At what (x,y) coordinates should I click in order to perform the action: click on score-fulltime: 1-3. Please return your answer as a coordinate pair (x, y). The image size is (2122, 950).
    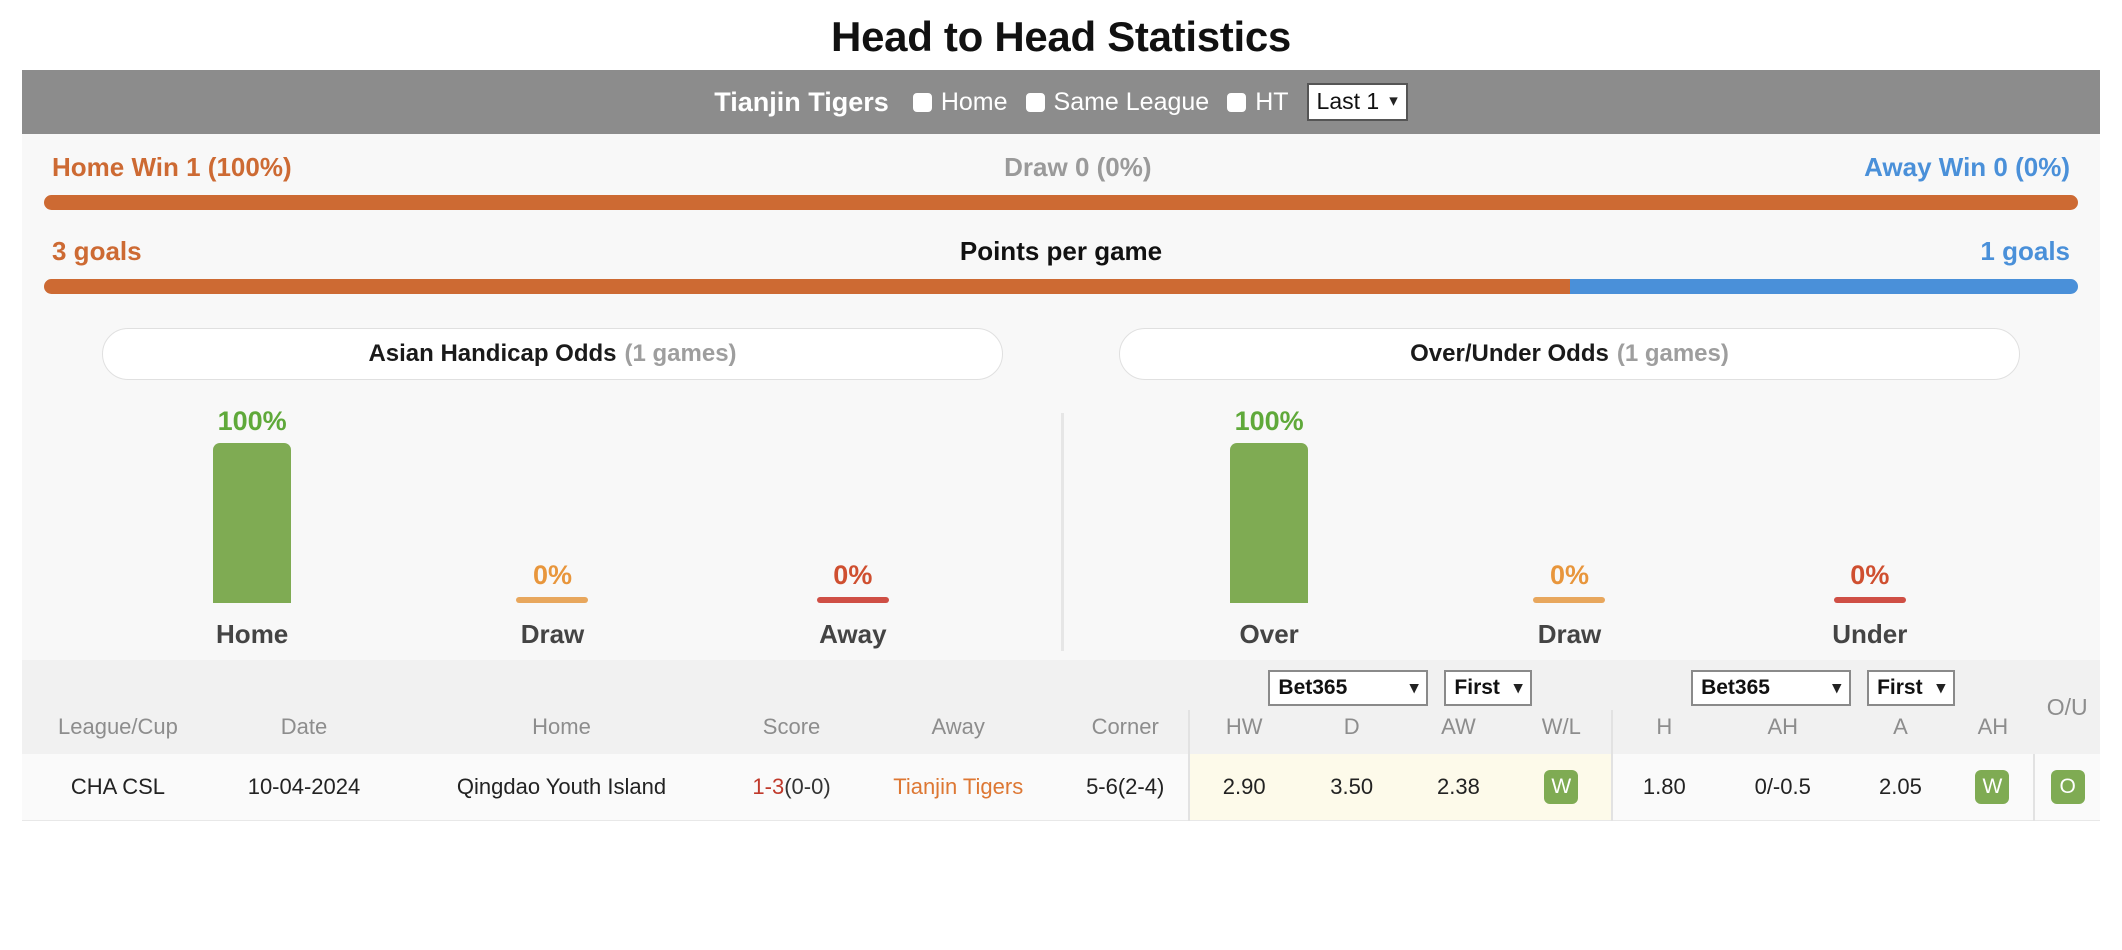
    Looking at the image, I should click on (768, 786).